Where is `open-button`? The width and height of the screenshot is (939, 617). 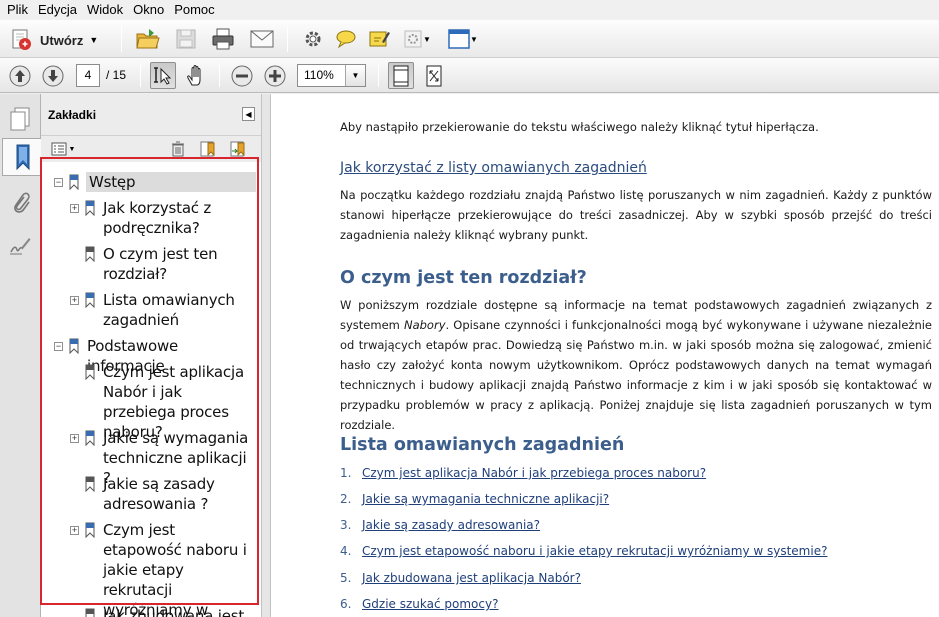
open-button is located at coordinates (148, 39).